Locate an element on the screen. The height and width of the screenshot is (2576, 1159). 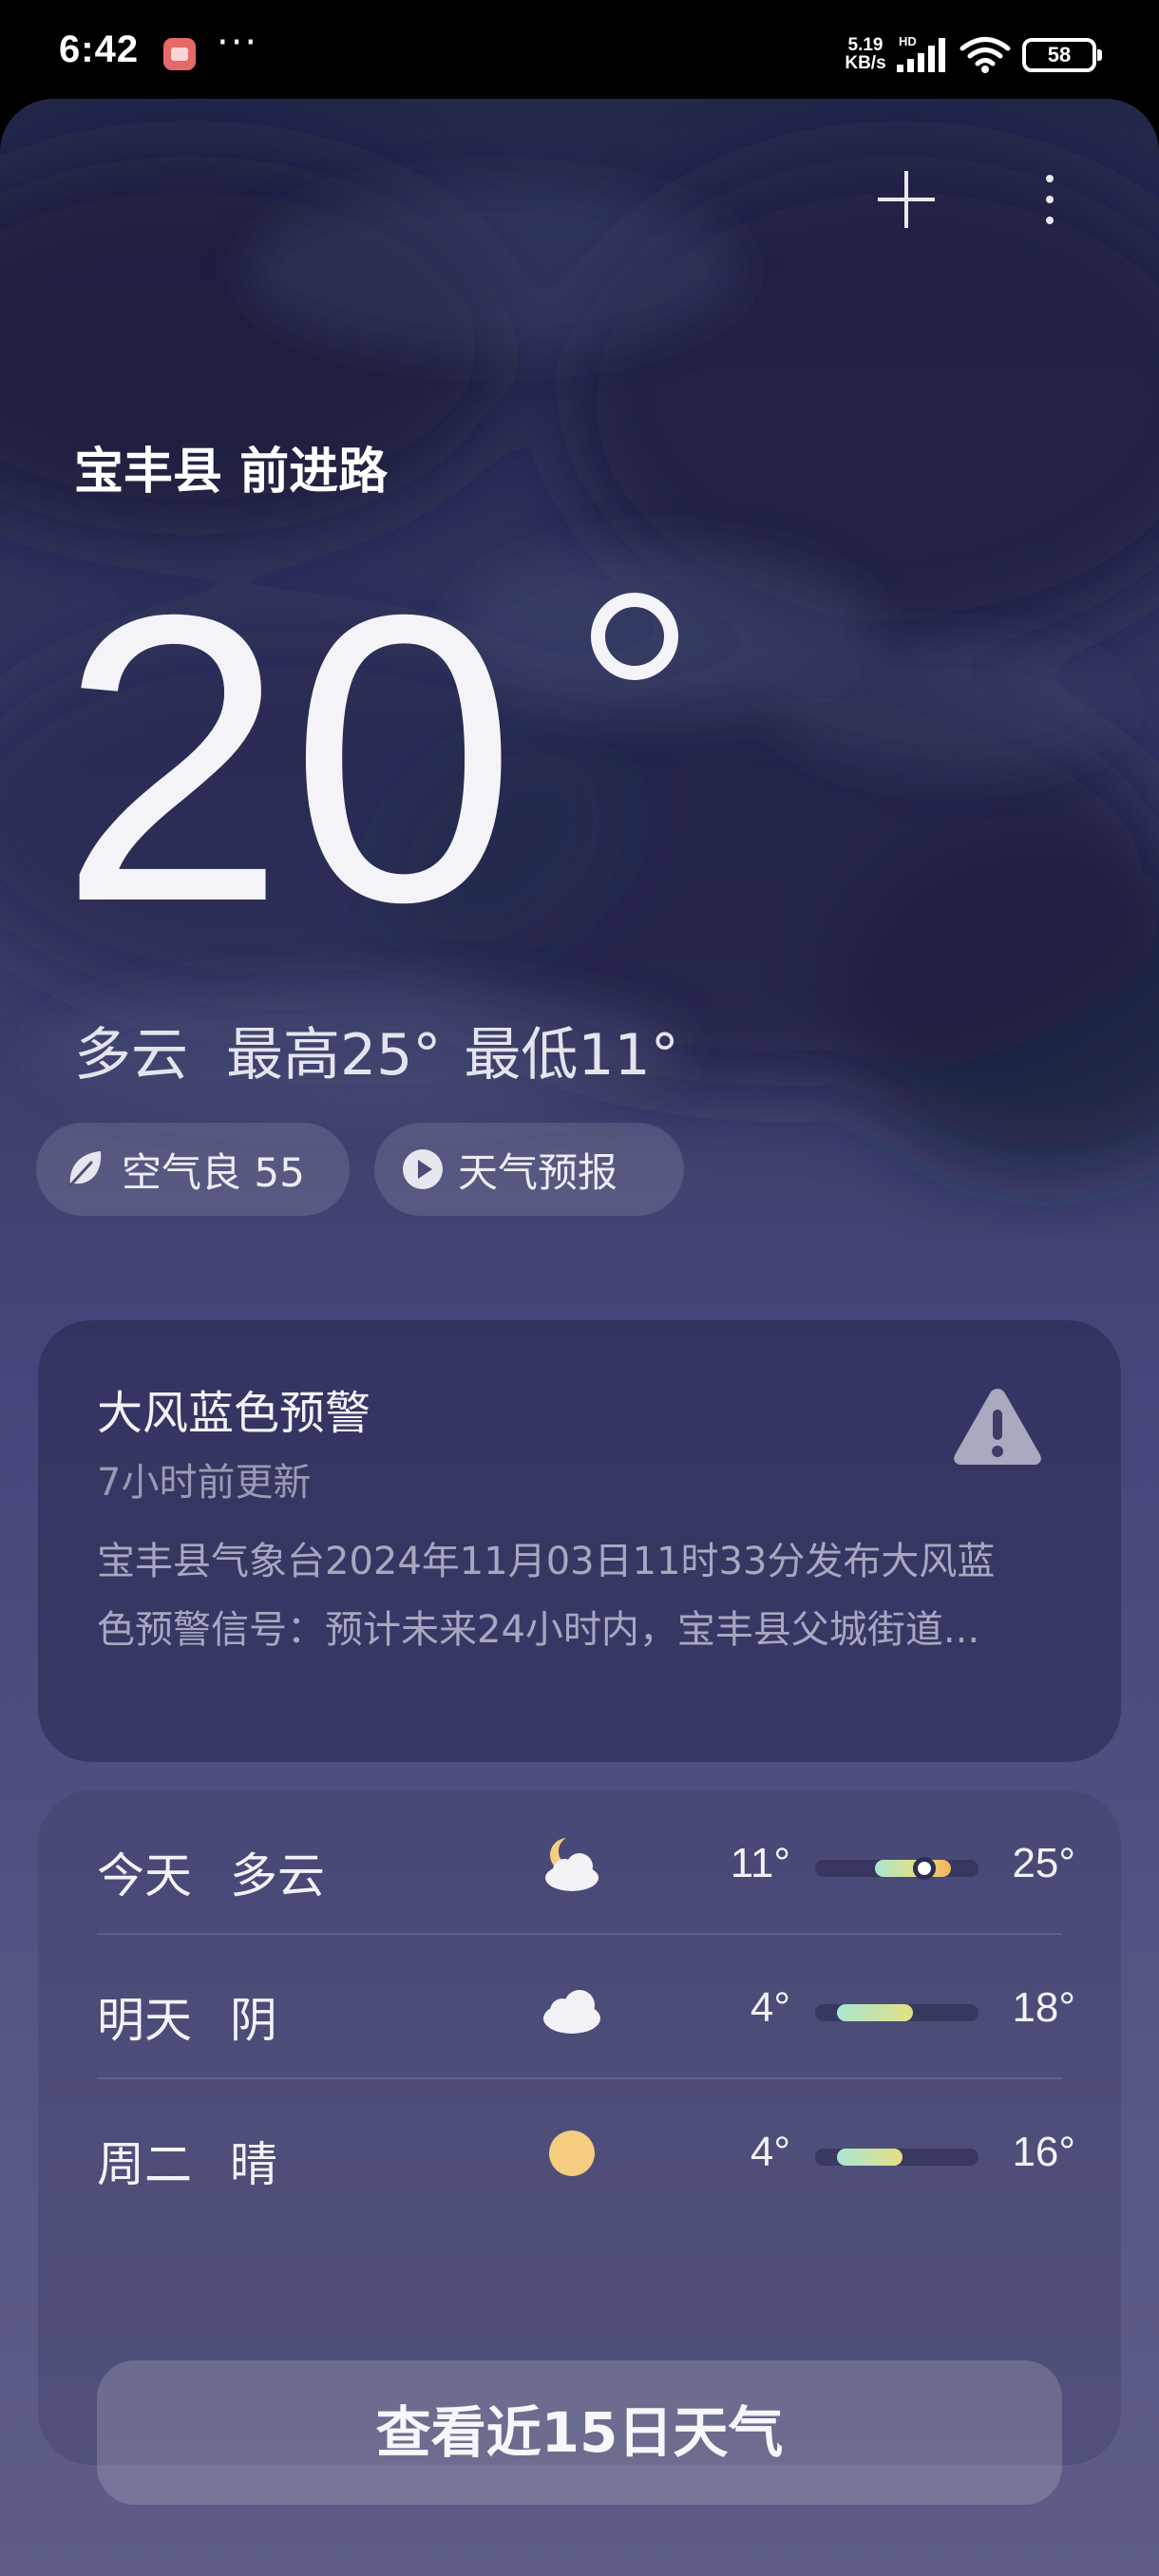
wifi-icon is located at coordinates (985, 55).